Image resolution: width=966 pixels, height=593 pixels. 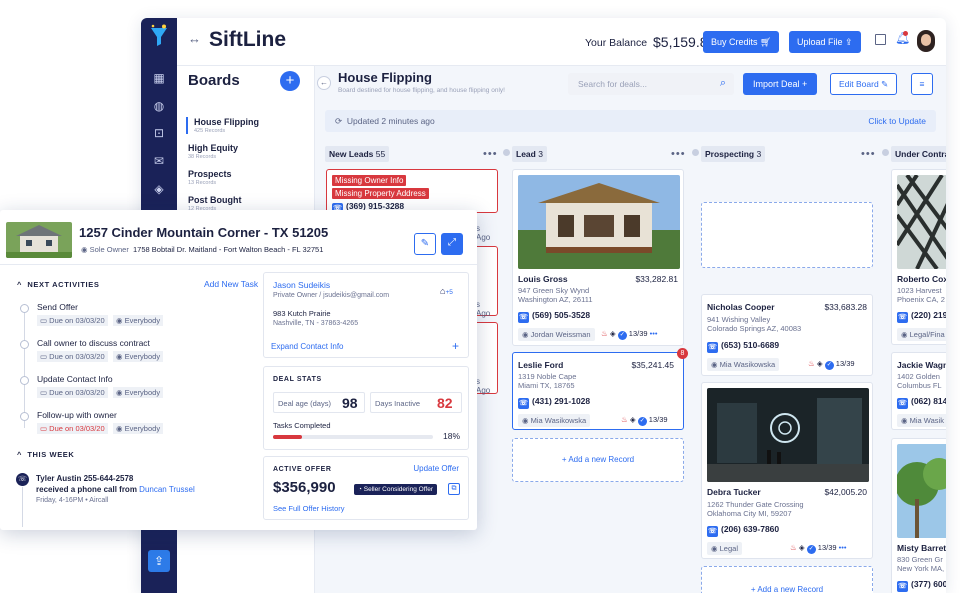 What do you see at coordinates (897, 121) in the screenshot?
I see `click-to-update-link: Click to Update` at bounding box center [897, 121].